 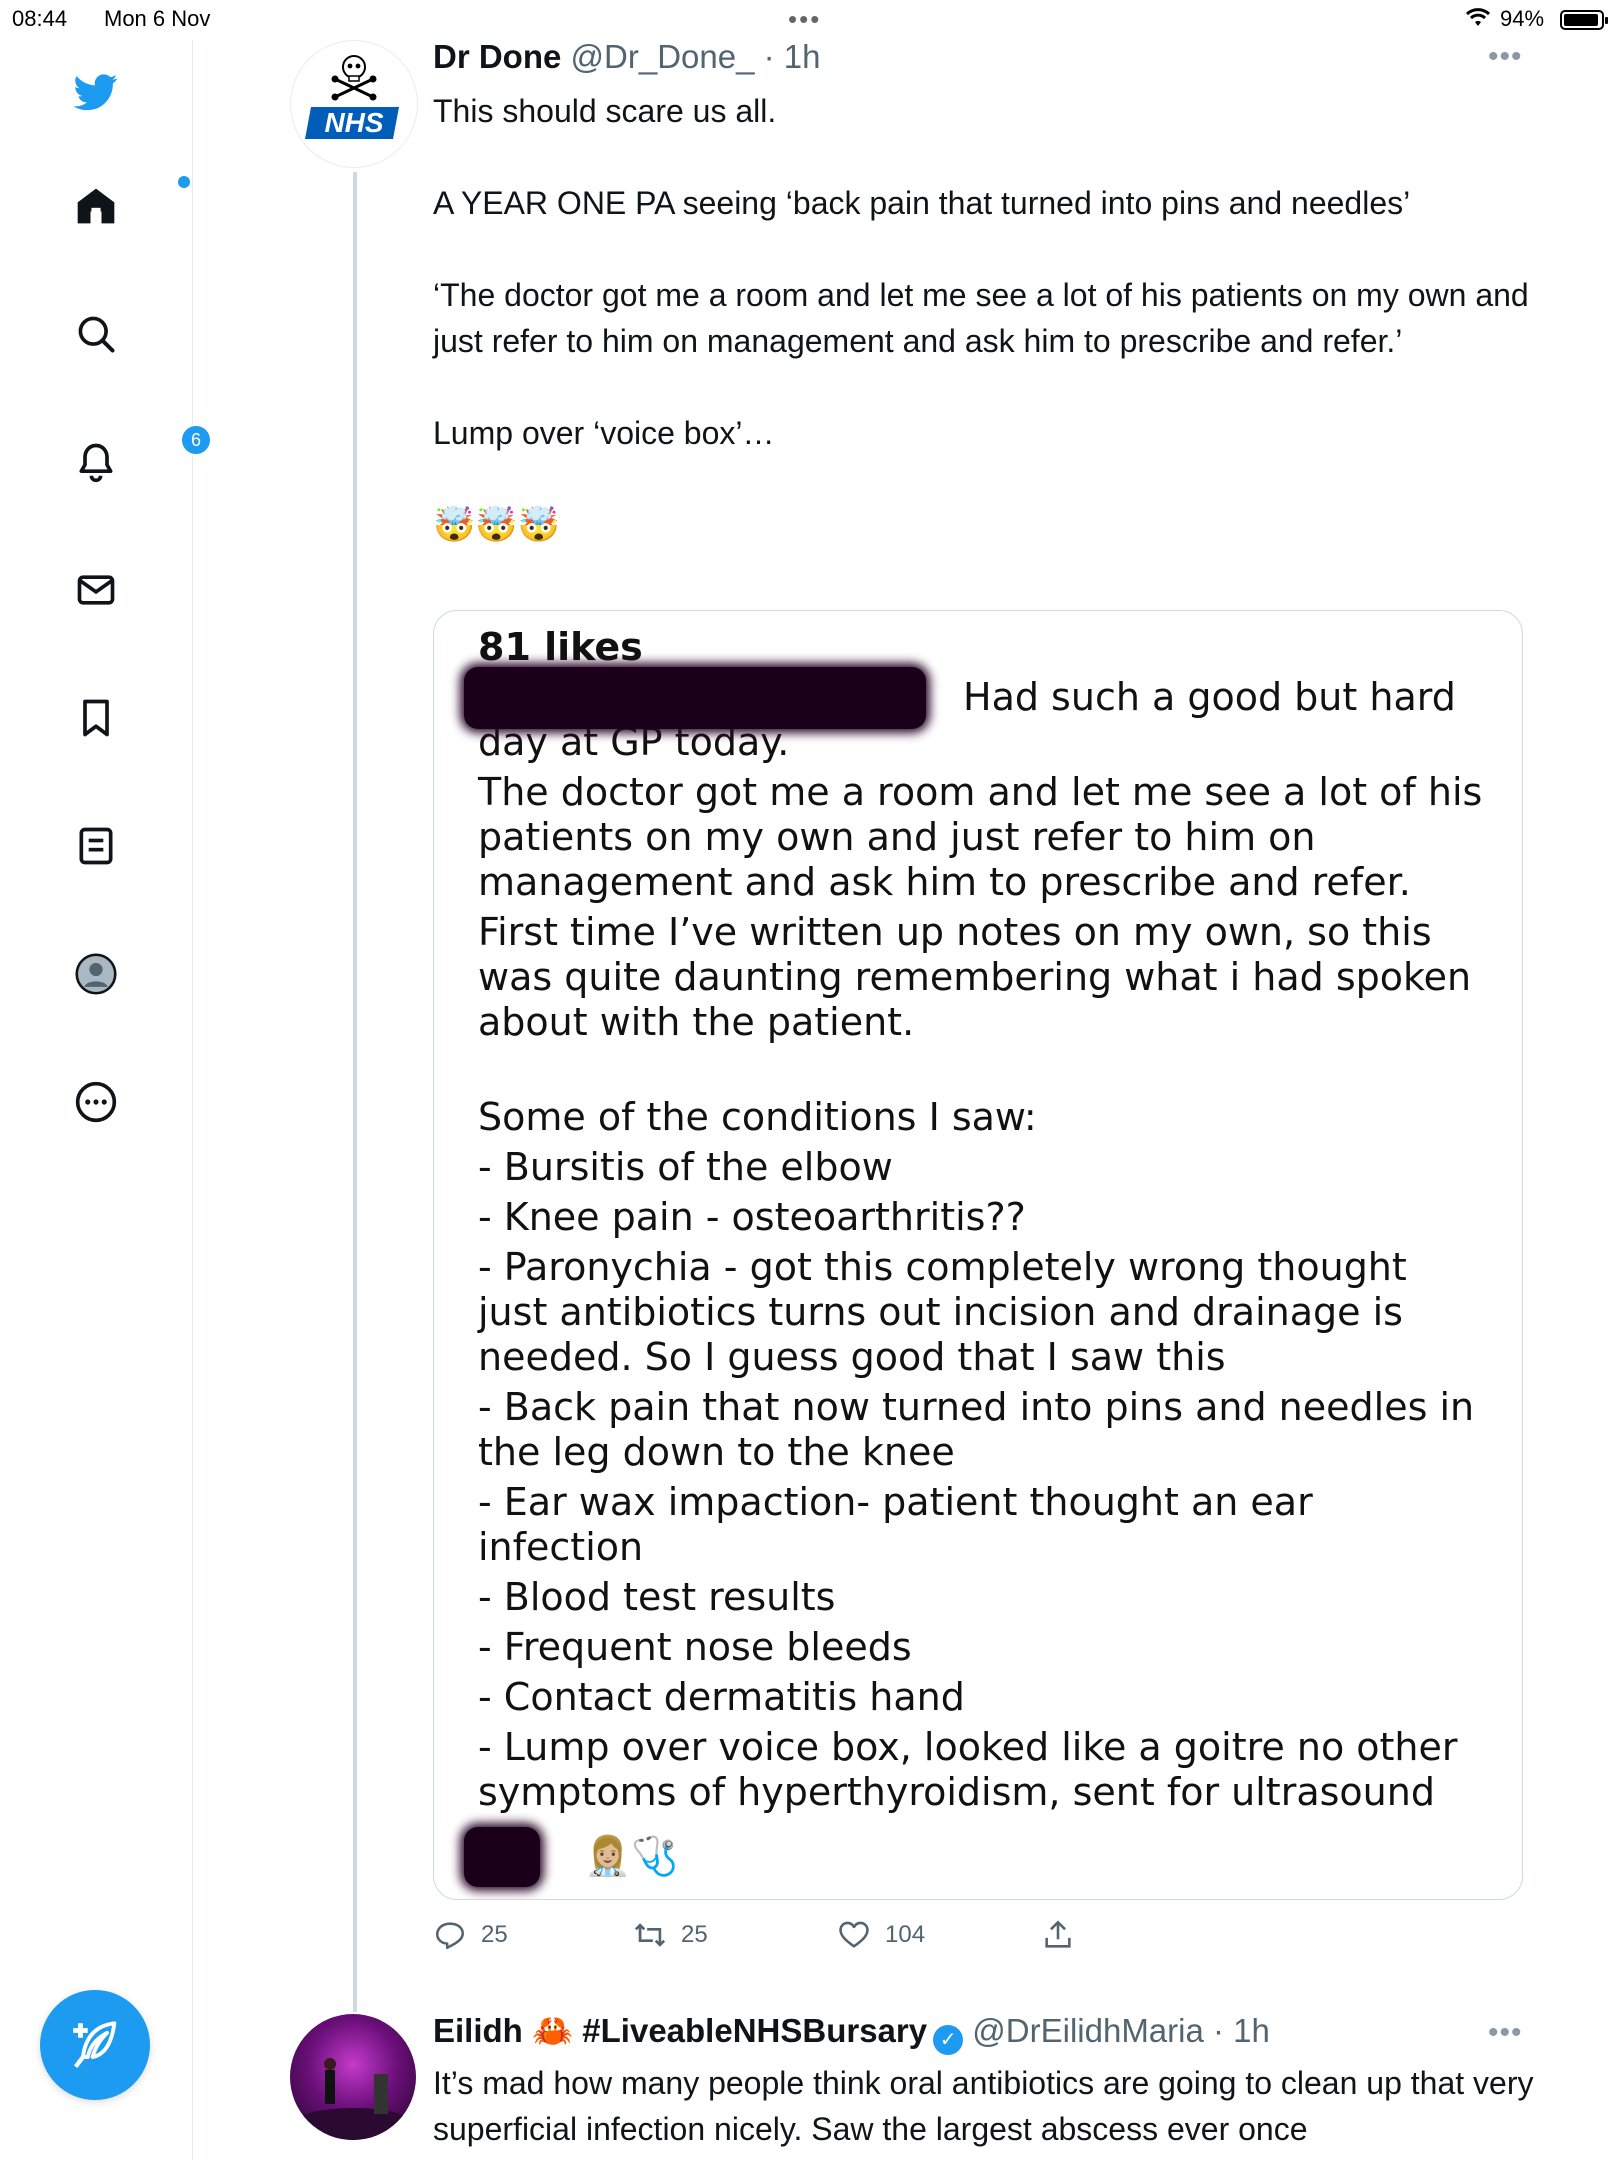 I want to click on share-icon, so click(x=1058, y=1934).